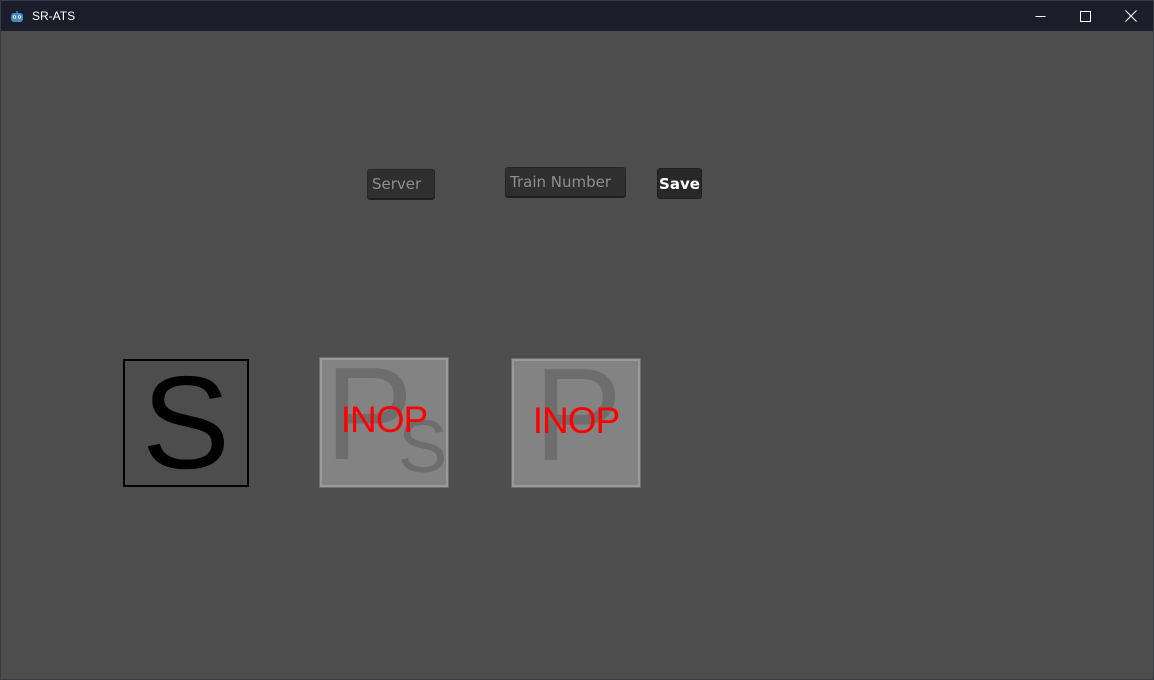 The image size is (1154, 680). Describe the element at coordinates (565, 182) in the screenshot. I see `train-number-input` at that location.